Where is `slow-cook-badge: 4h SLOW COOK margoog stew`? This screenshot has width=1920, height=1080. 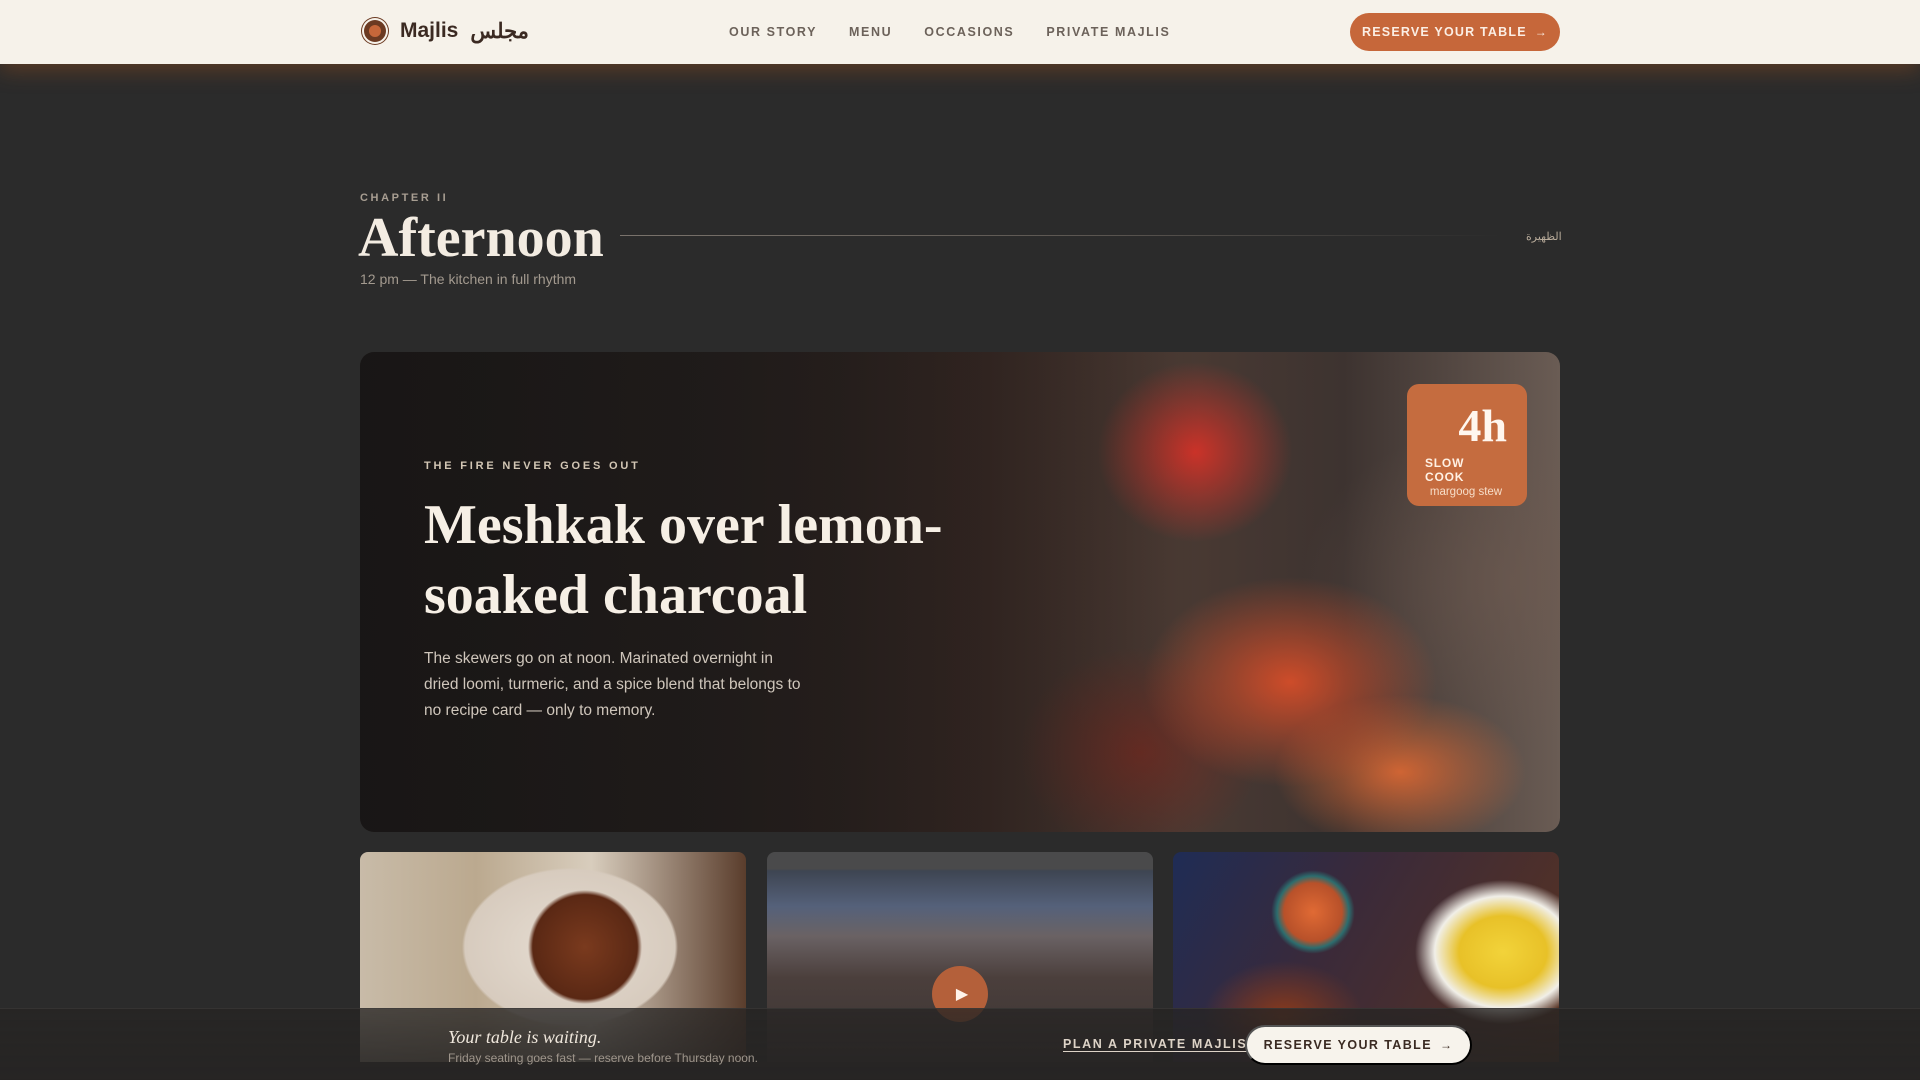
slow-cook-badge: 4h SLOW COOK margoog stew is located at coordinates (1467, 445).